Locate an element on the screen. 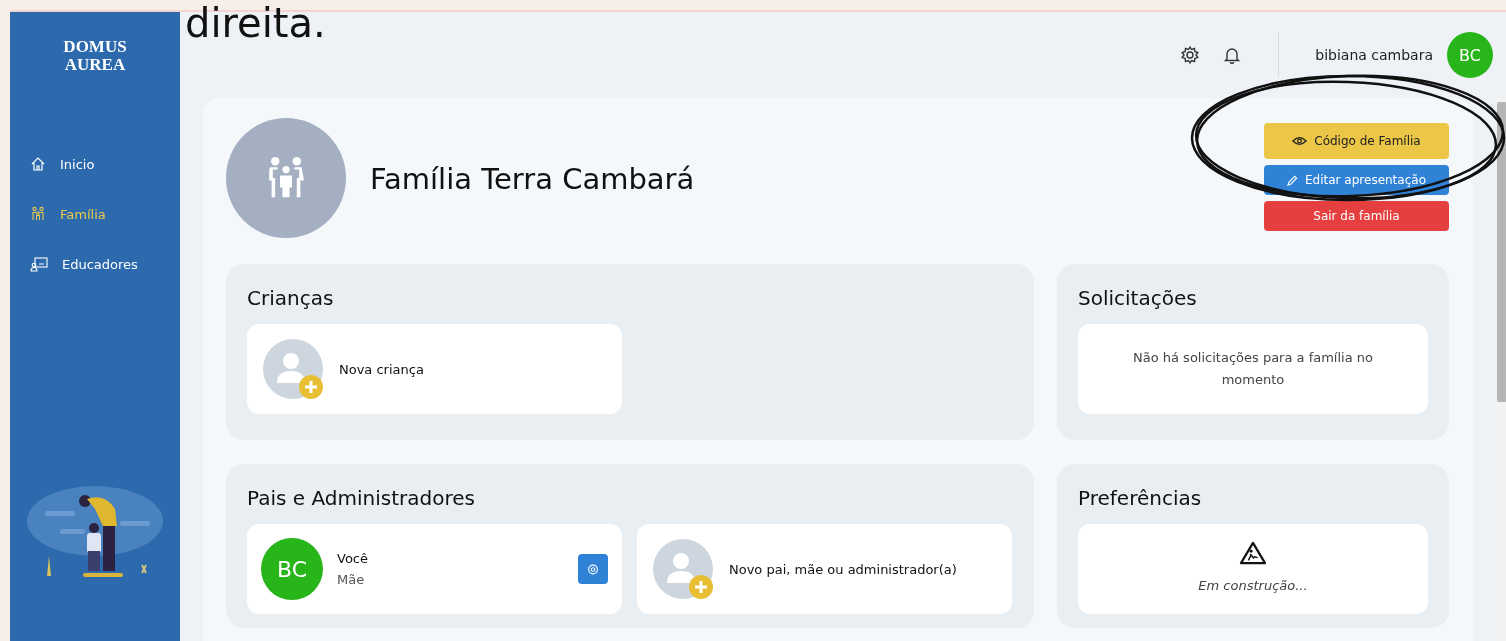  section-title: Pais e Administradores is located at coordinates (361, 498).